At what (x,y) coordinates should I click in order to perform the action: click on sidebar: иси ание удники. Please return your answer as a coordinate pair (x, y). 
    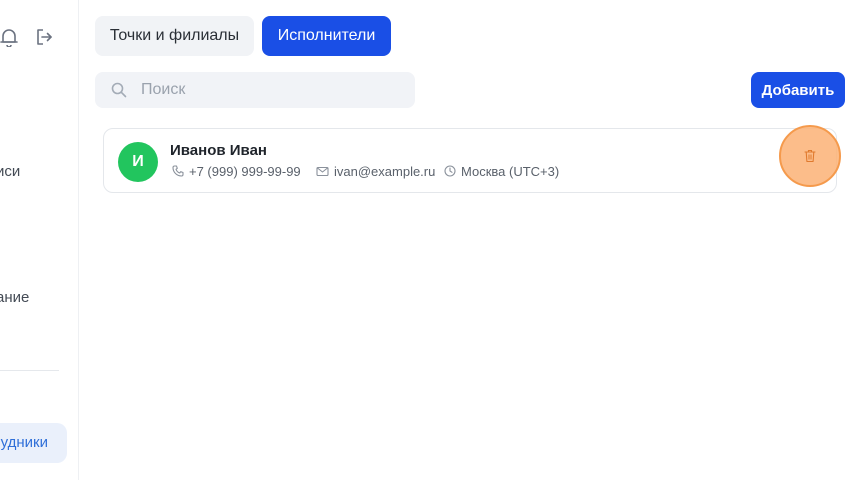
    Looking at the image, I should click on (39, 240).